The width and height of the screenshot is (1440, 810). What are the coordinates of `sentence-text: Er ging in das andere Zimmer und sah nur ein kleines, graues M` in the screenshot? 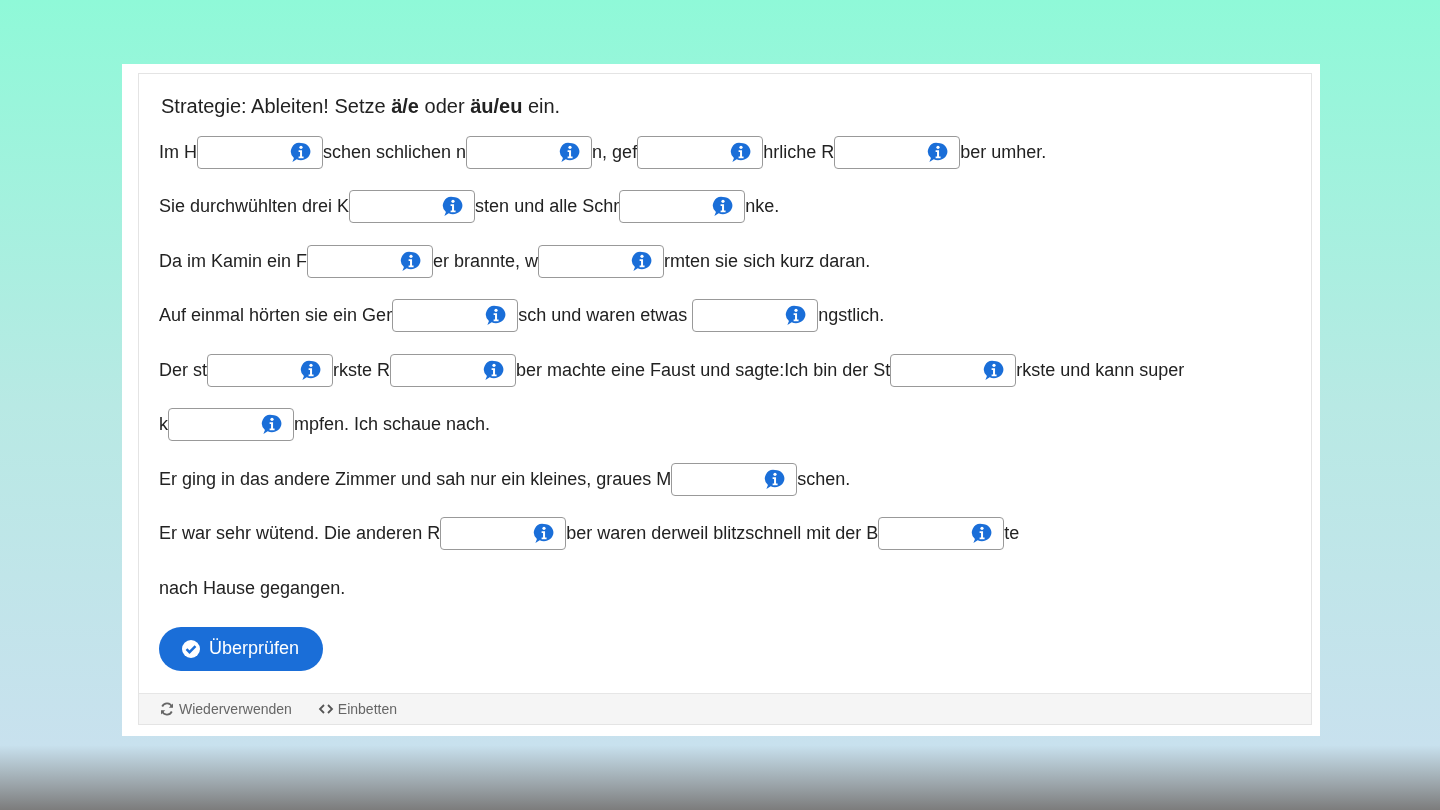 It's located at (415, 479).